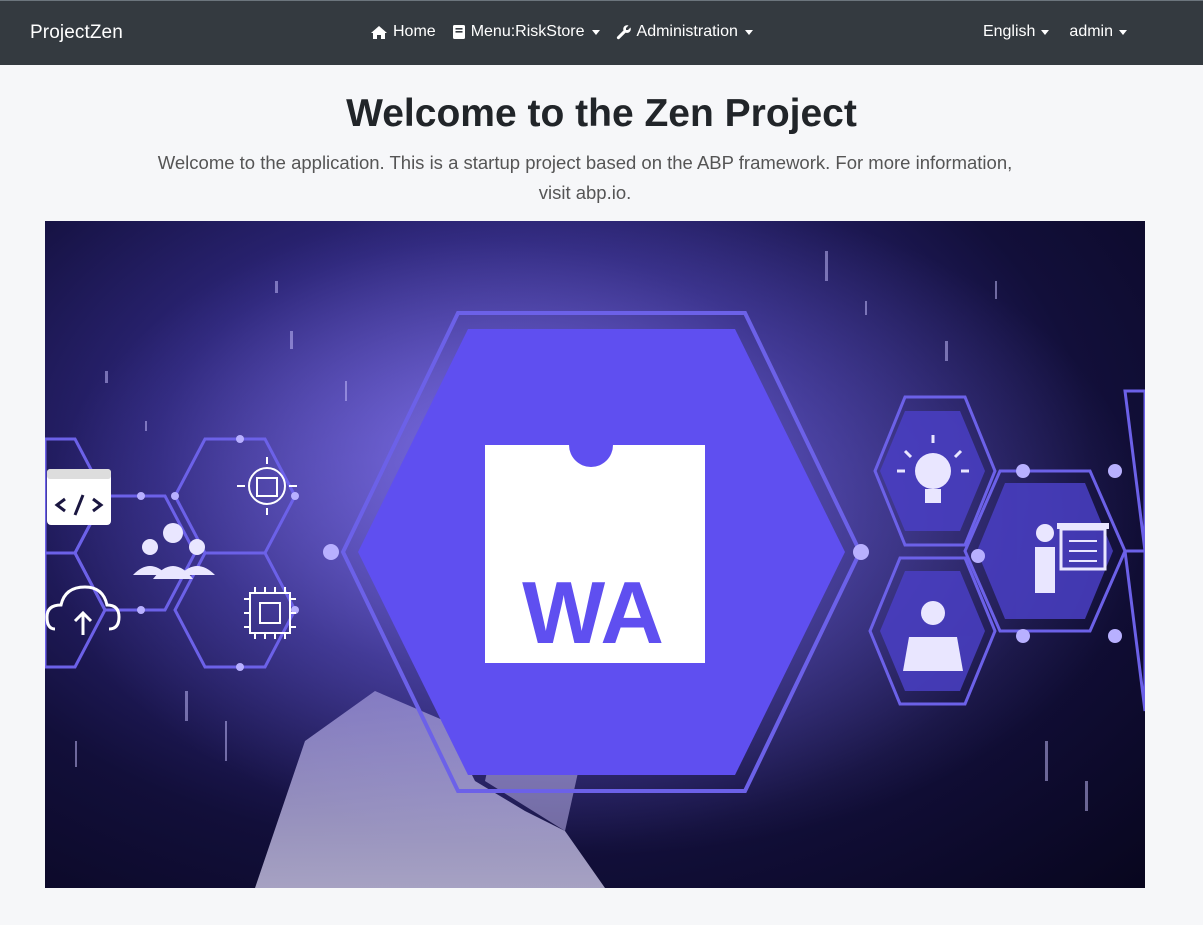  I want to click on nav-home: Home, so click(403, 32).